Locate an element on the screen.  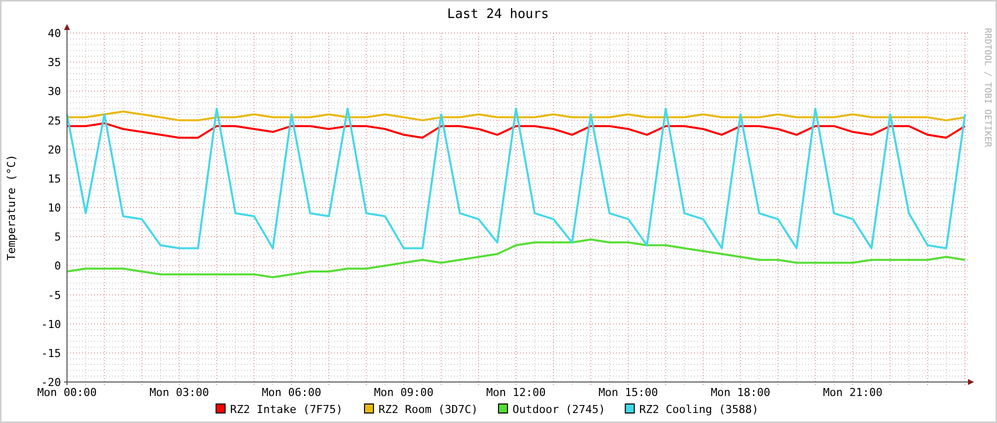
tick-label: -5 is located at coordinates (54, 295).